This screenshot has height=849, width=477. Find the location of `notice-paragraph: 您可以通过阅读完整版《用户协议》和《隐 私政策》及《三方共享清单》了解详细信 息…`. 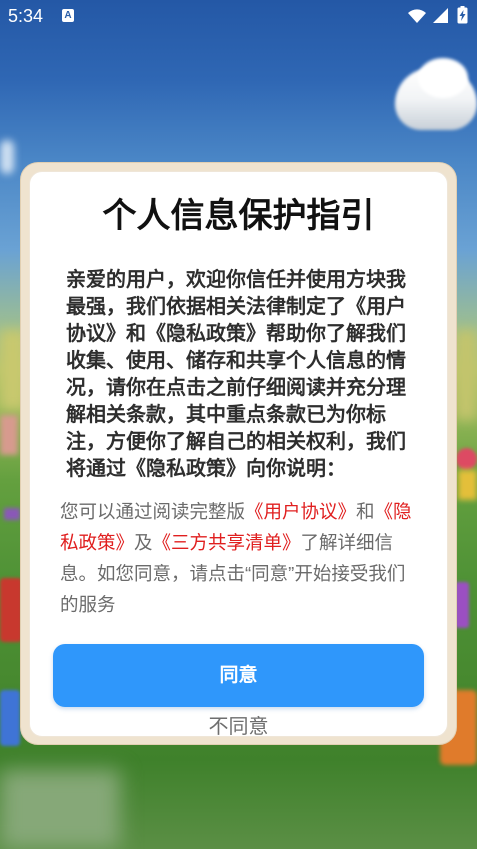

notice-paragraph: 您可以通过阅读完整版《用户协议》和《隐 私政策》及《三方共享清单》了解详细信 息… is located at coordinates (236, 558).